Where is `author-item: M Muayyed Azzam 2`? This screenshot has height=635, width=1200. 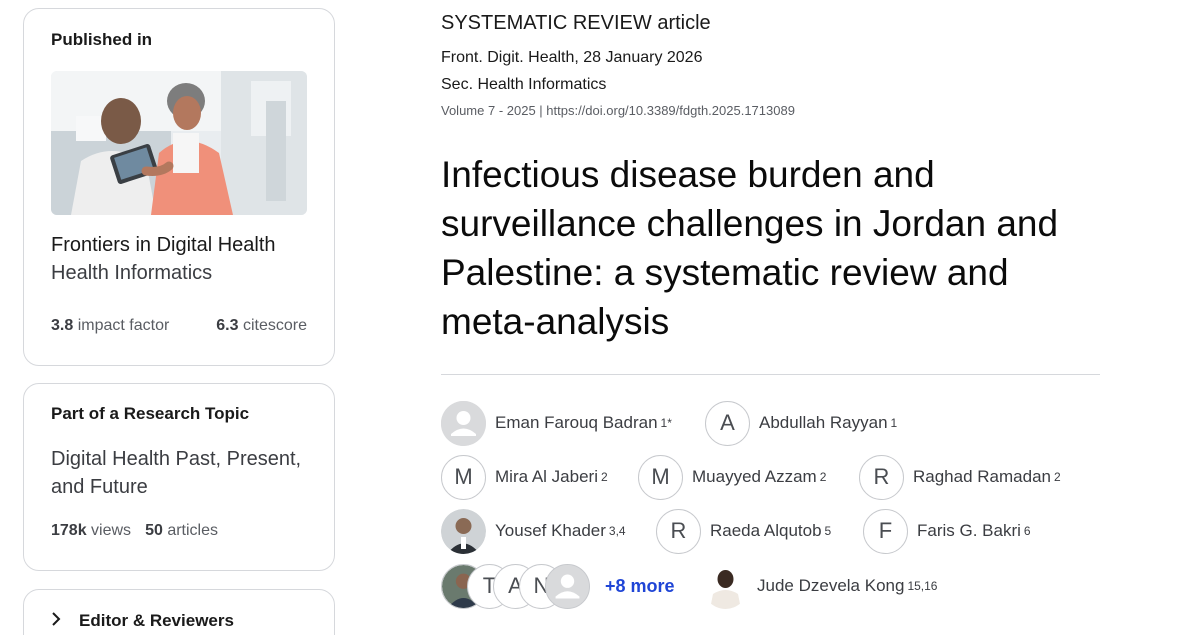
author-item: M Muayyed Azzam 2 is located at coordinates (732, 477).